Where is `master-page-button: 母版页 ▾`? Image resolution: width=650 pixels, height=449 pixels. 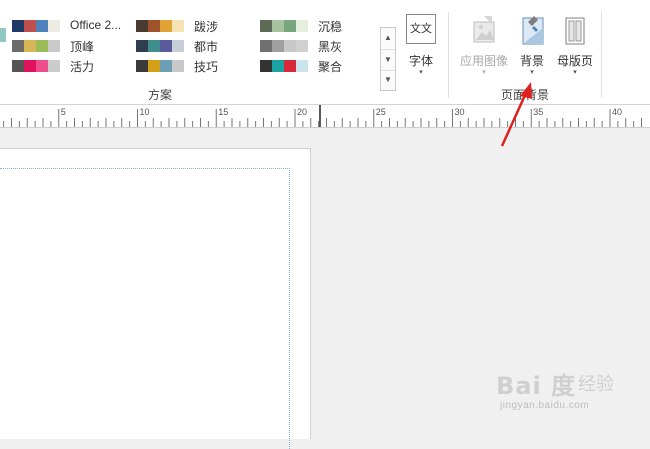
master-page-button: 母版页 ▾ is located at coordinates (575, 49).